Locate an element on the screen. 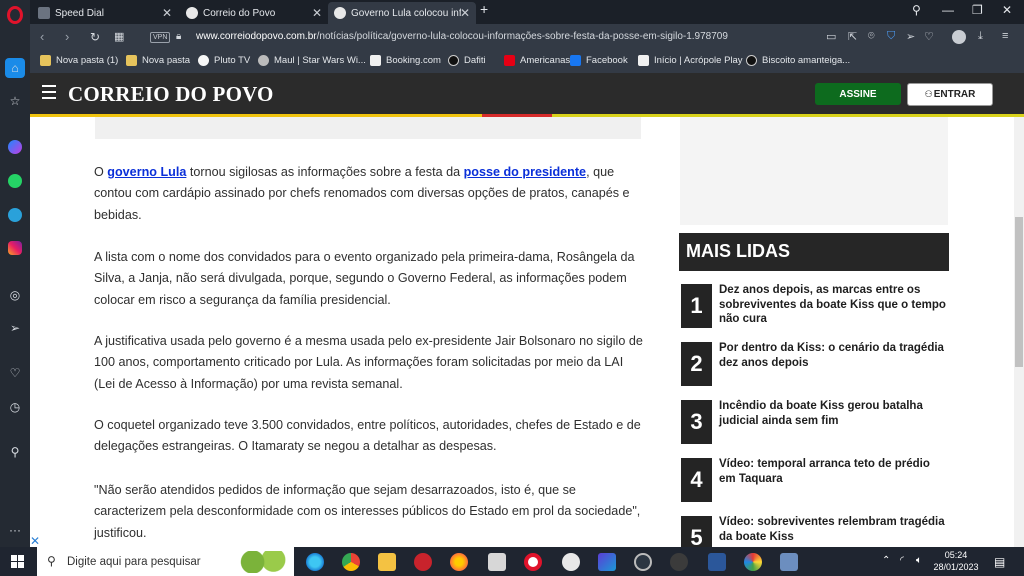 The image size is (1024, 576). history-icon: ◷ is located at coordinates (15, 407).